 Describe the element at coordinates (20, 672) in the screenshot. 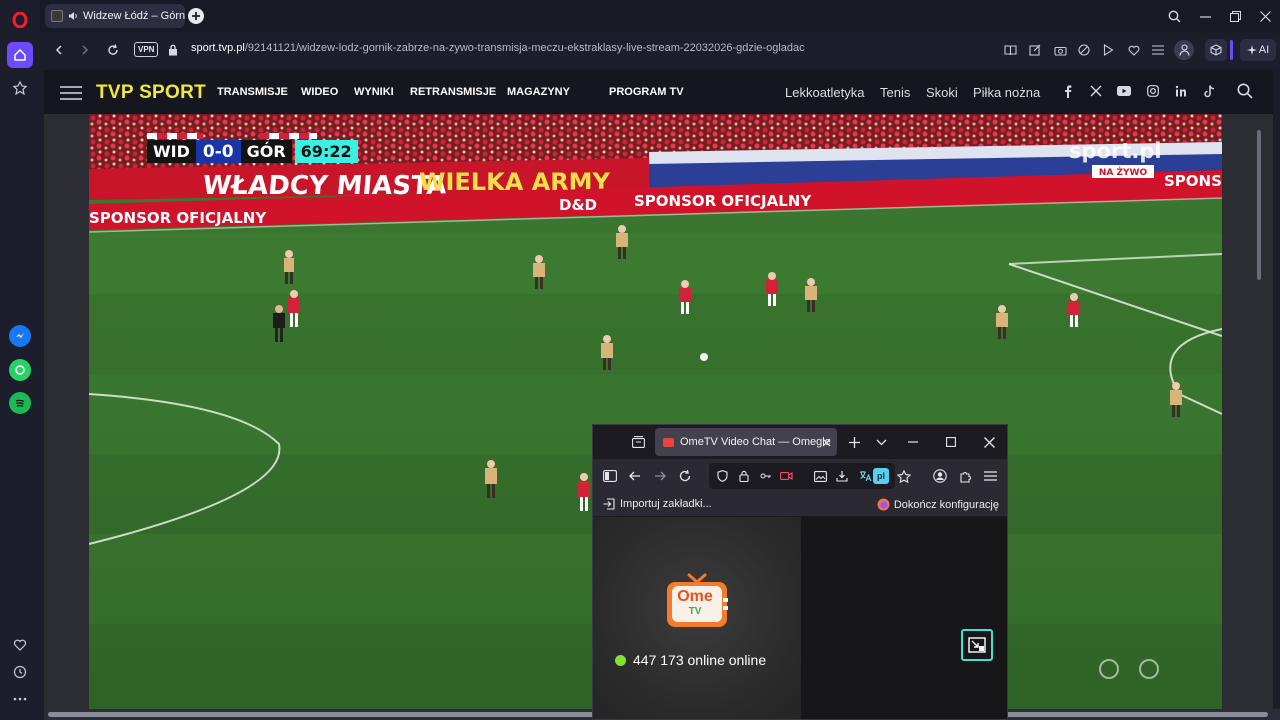

I see `history-icon` at that location.